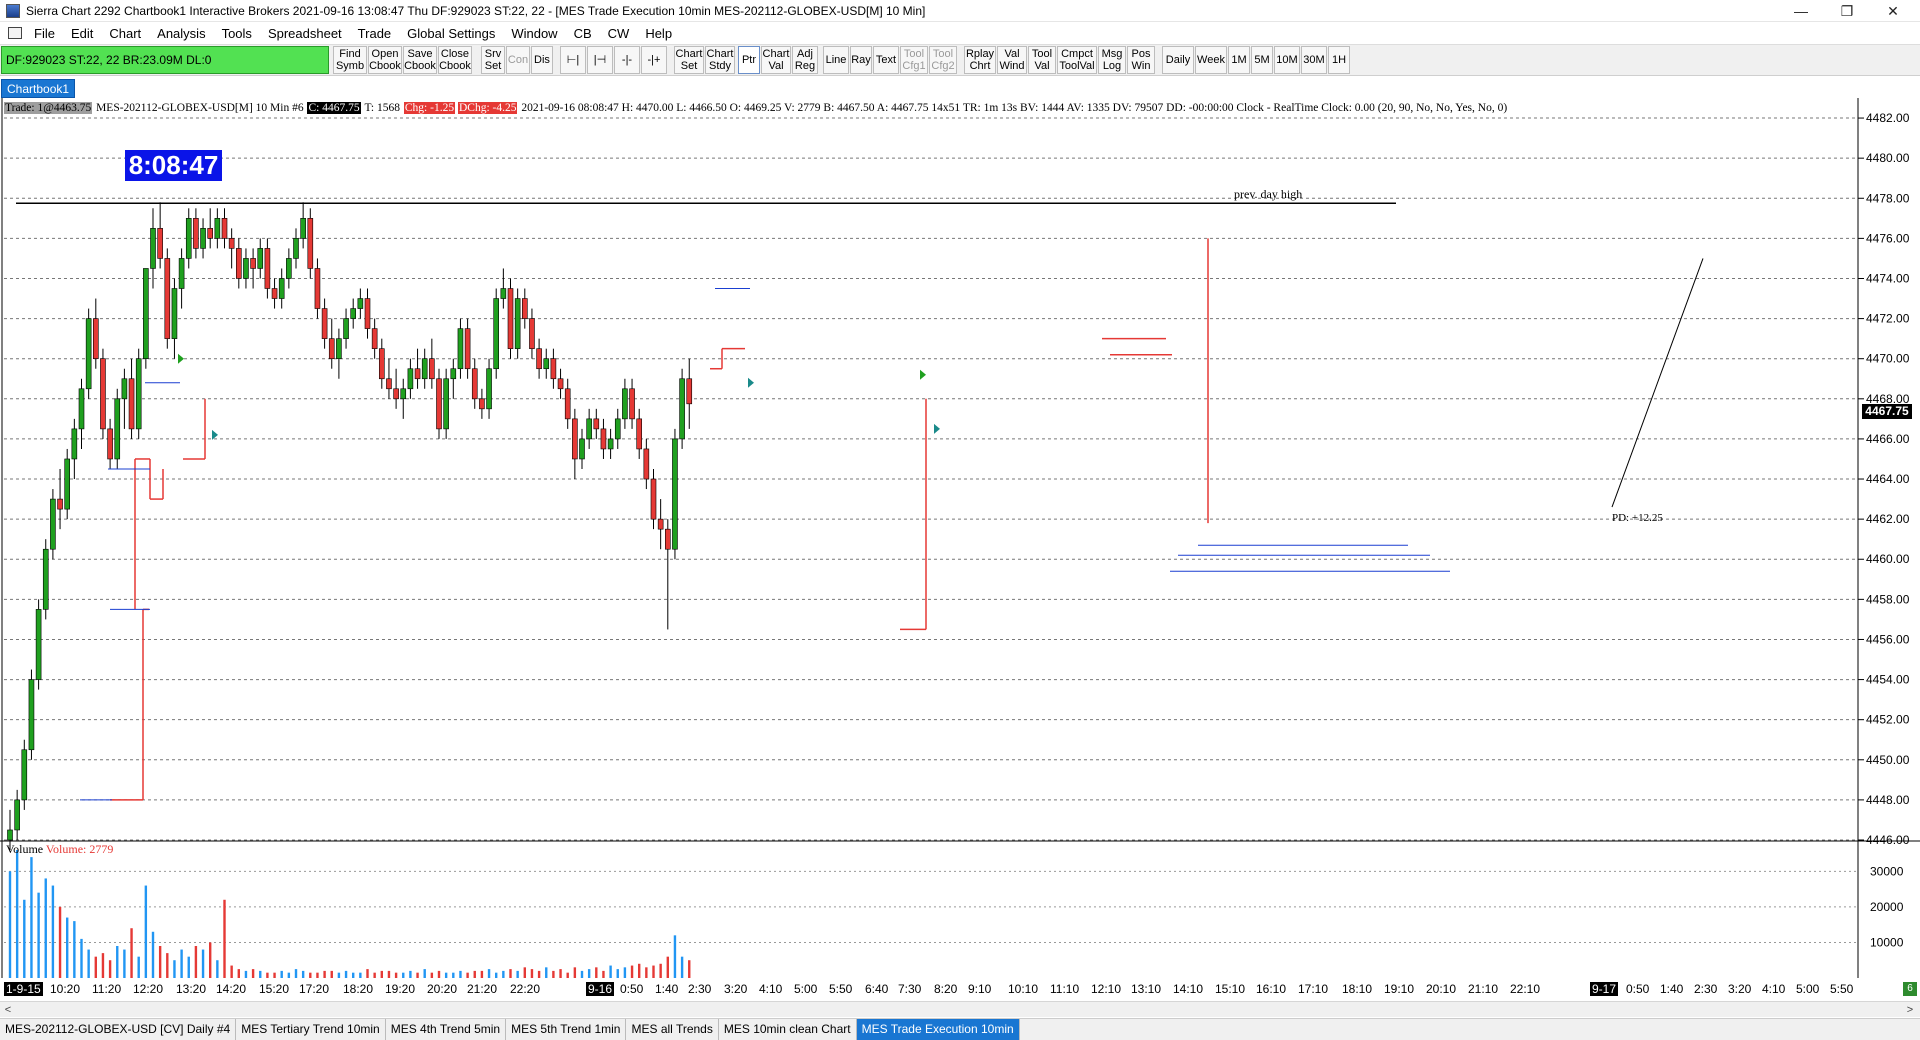  Describe the element at coordinates (349, 914) in the screenshot. I see `volume-bars` at that location.